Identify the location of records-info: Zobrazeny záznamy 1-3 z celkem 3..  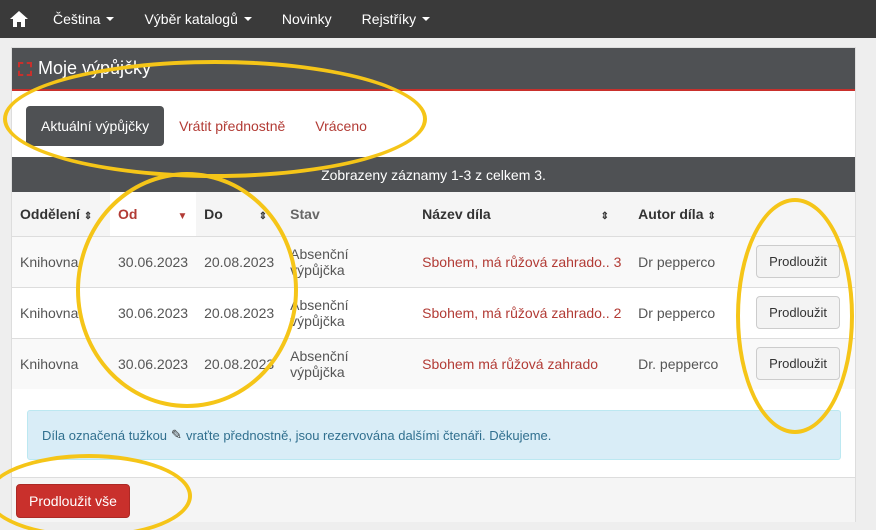
(433, 174).